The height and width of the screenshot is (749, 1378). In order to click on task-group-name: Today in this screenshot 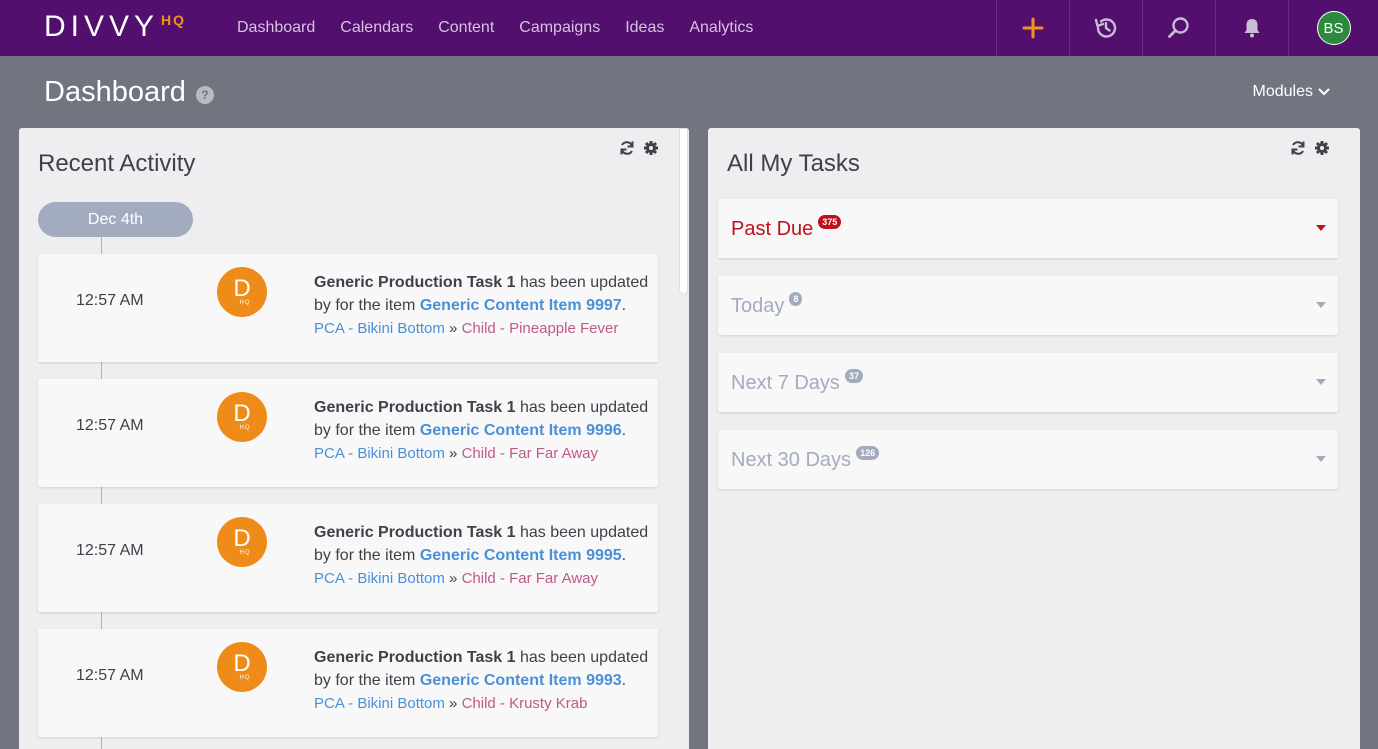, I will do `click(758, 306)`.